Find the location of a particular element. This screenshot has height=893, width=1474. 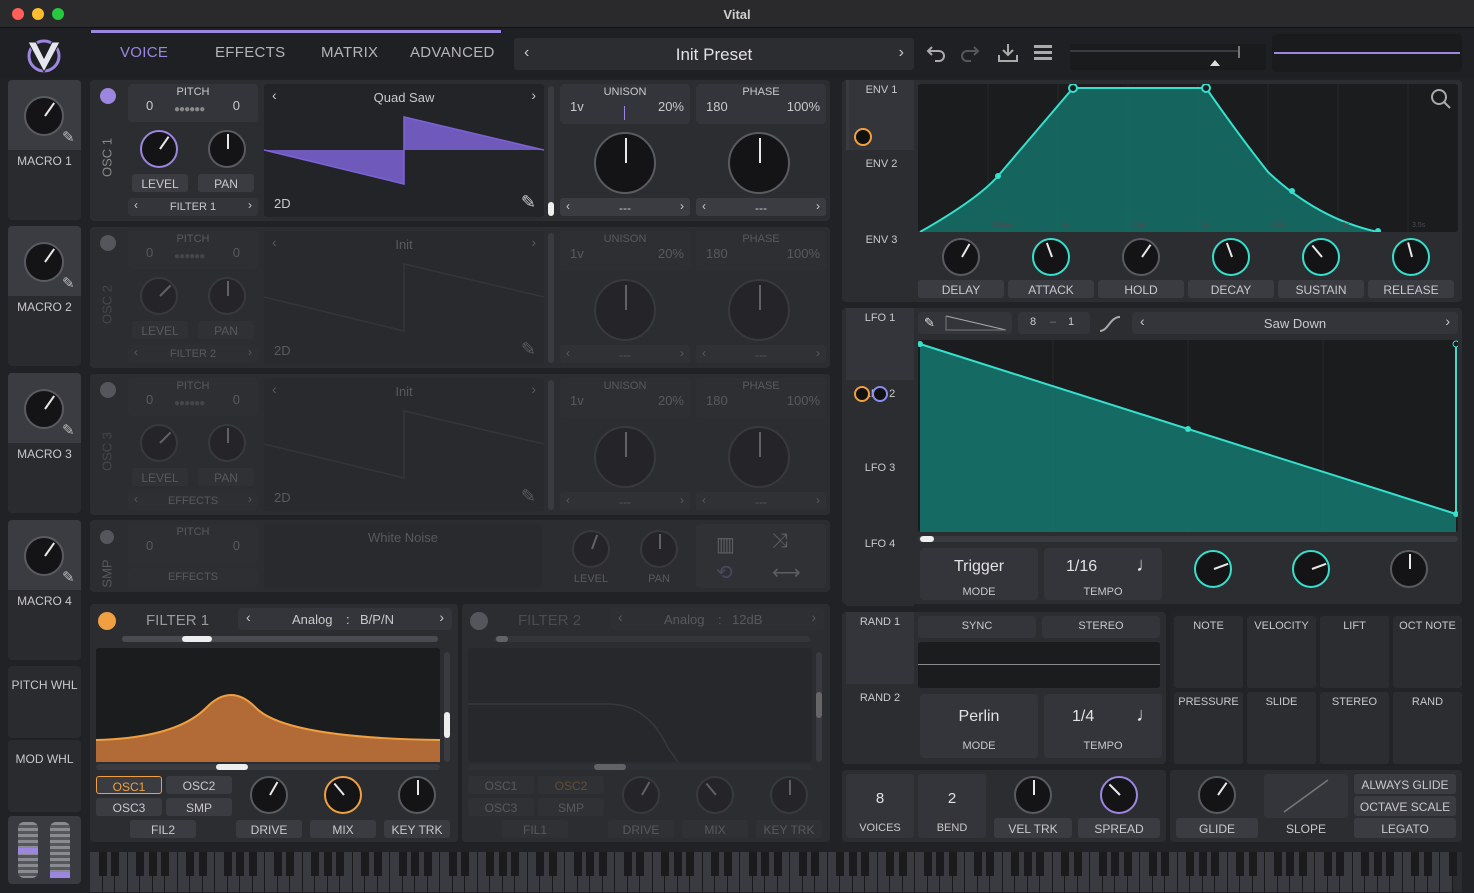

filter-2-source-osc1: OSC1 is located at coordinates (501, 785).